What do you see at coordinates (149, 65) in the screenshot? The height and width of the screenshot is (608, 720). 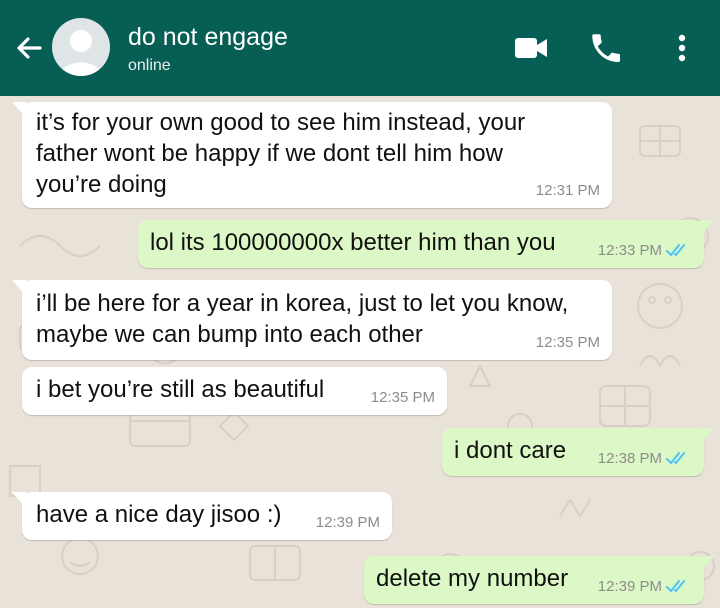 I see `contact-status: online` at bounding box center [149, 65].